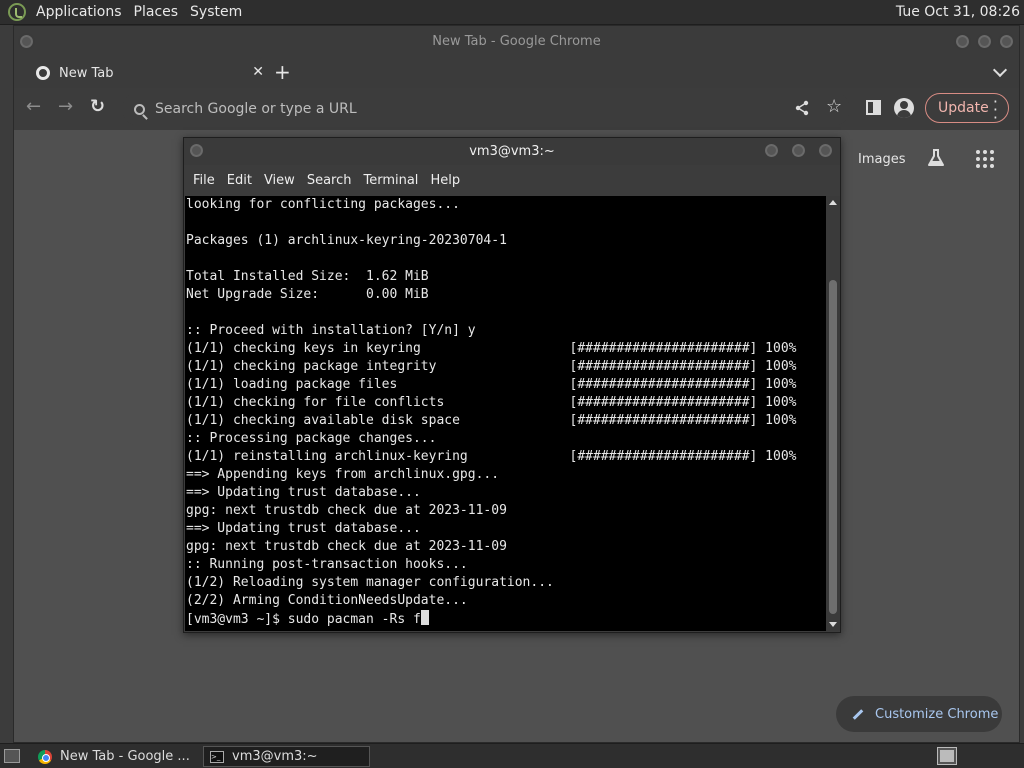 This screenshot has width=1024, height=768. I want to click on images-link: Images, so click(882, 159).